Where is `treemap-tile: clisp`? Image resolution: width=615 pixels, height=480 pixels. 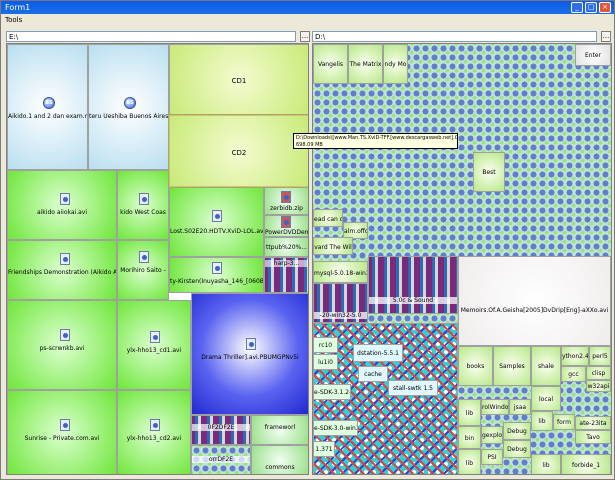
treemap-tile: clisp is located at coordinates (598, 373).